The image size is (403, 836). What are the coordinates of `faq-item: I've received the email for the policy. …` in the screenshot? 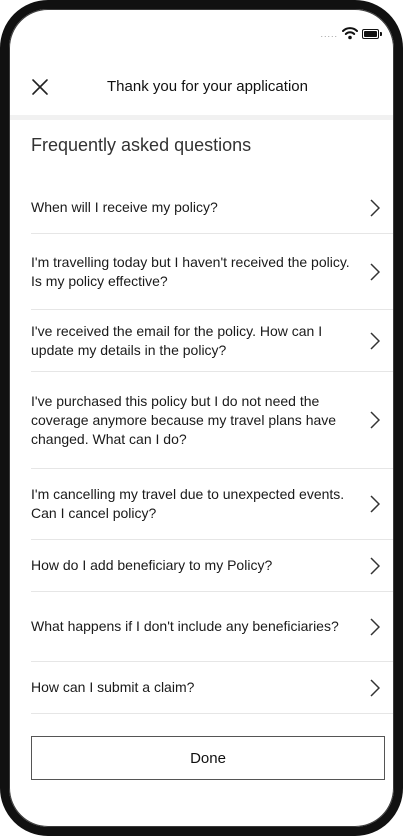 It's located at (212, 341).